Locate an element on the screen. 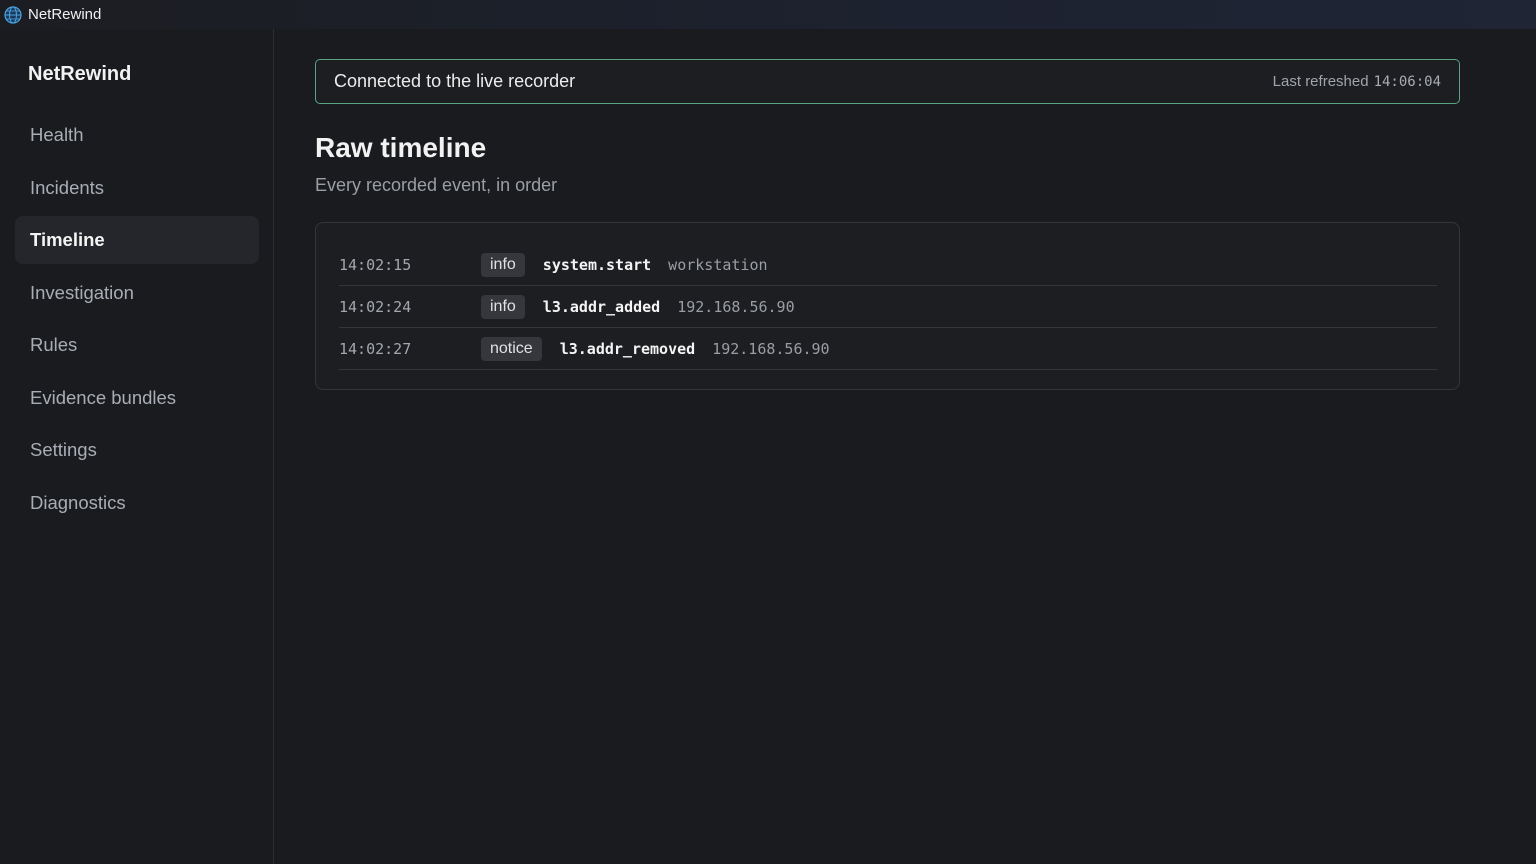  event-time: 14:02:27 is located at coordinates (375, 348).